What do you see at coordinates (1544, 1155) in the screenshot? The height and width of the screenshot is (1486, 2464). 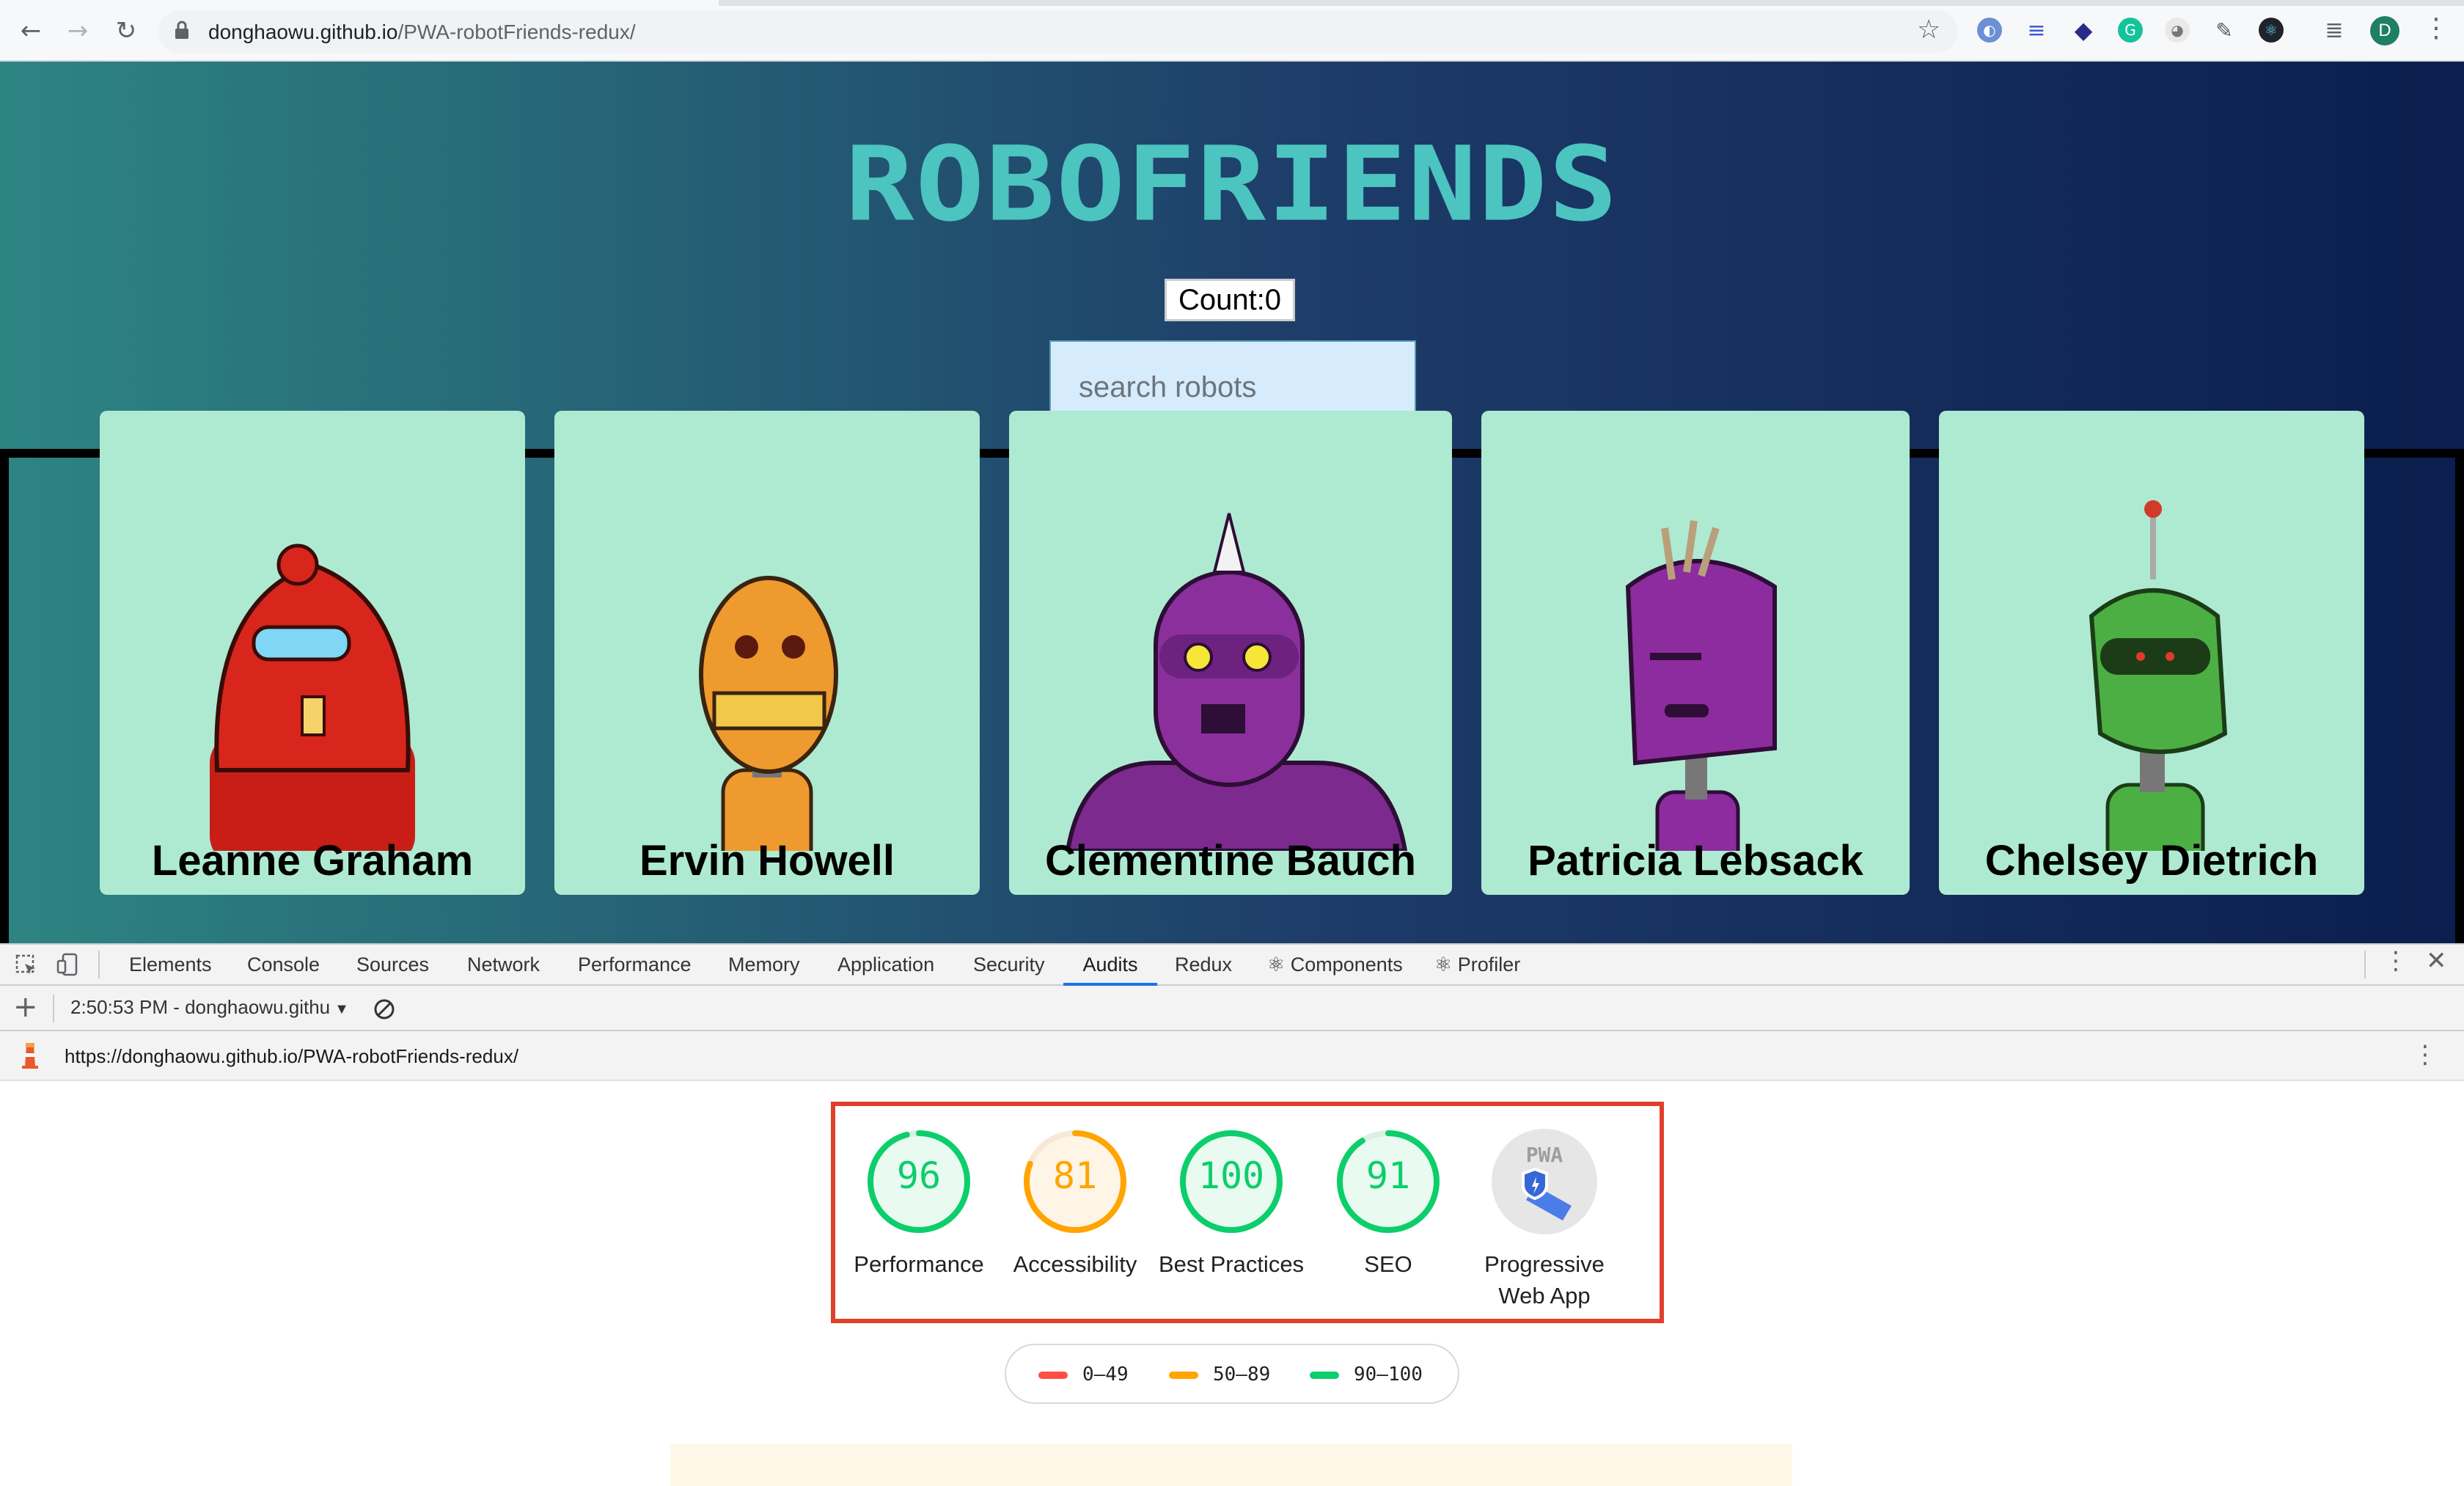 I see `pwa-badge-text: PWA` at bounding box center [1544, 1155].